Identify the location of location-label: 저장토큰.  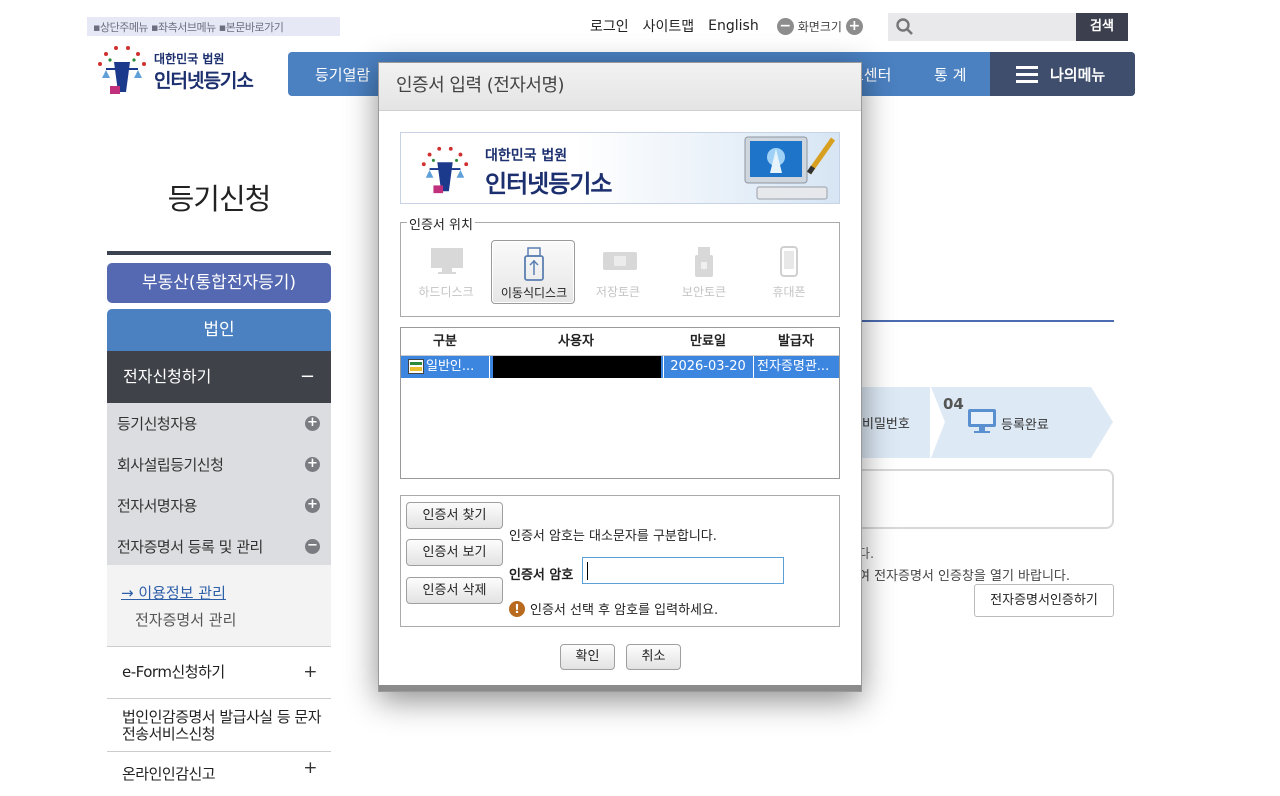
(618, 292).